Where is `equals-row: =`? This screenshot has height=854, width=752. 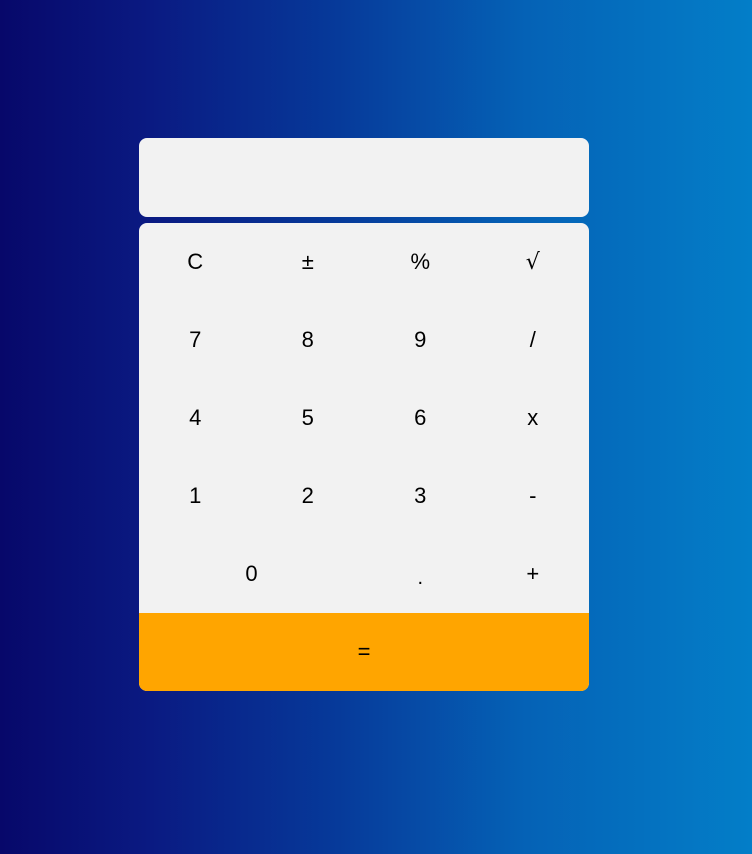 equals-row: = is located at coordinates (364, 652).